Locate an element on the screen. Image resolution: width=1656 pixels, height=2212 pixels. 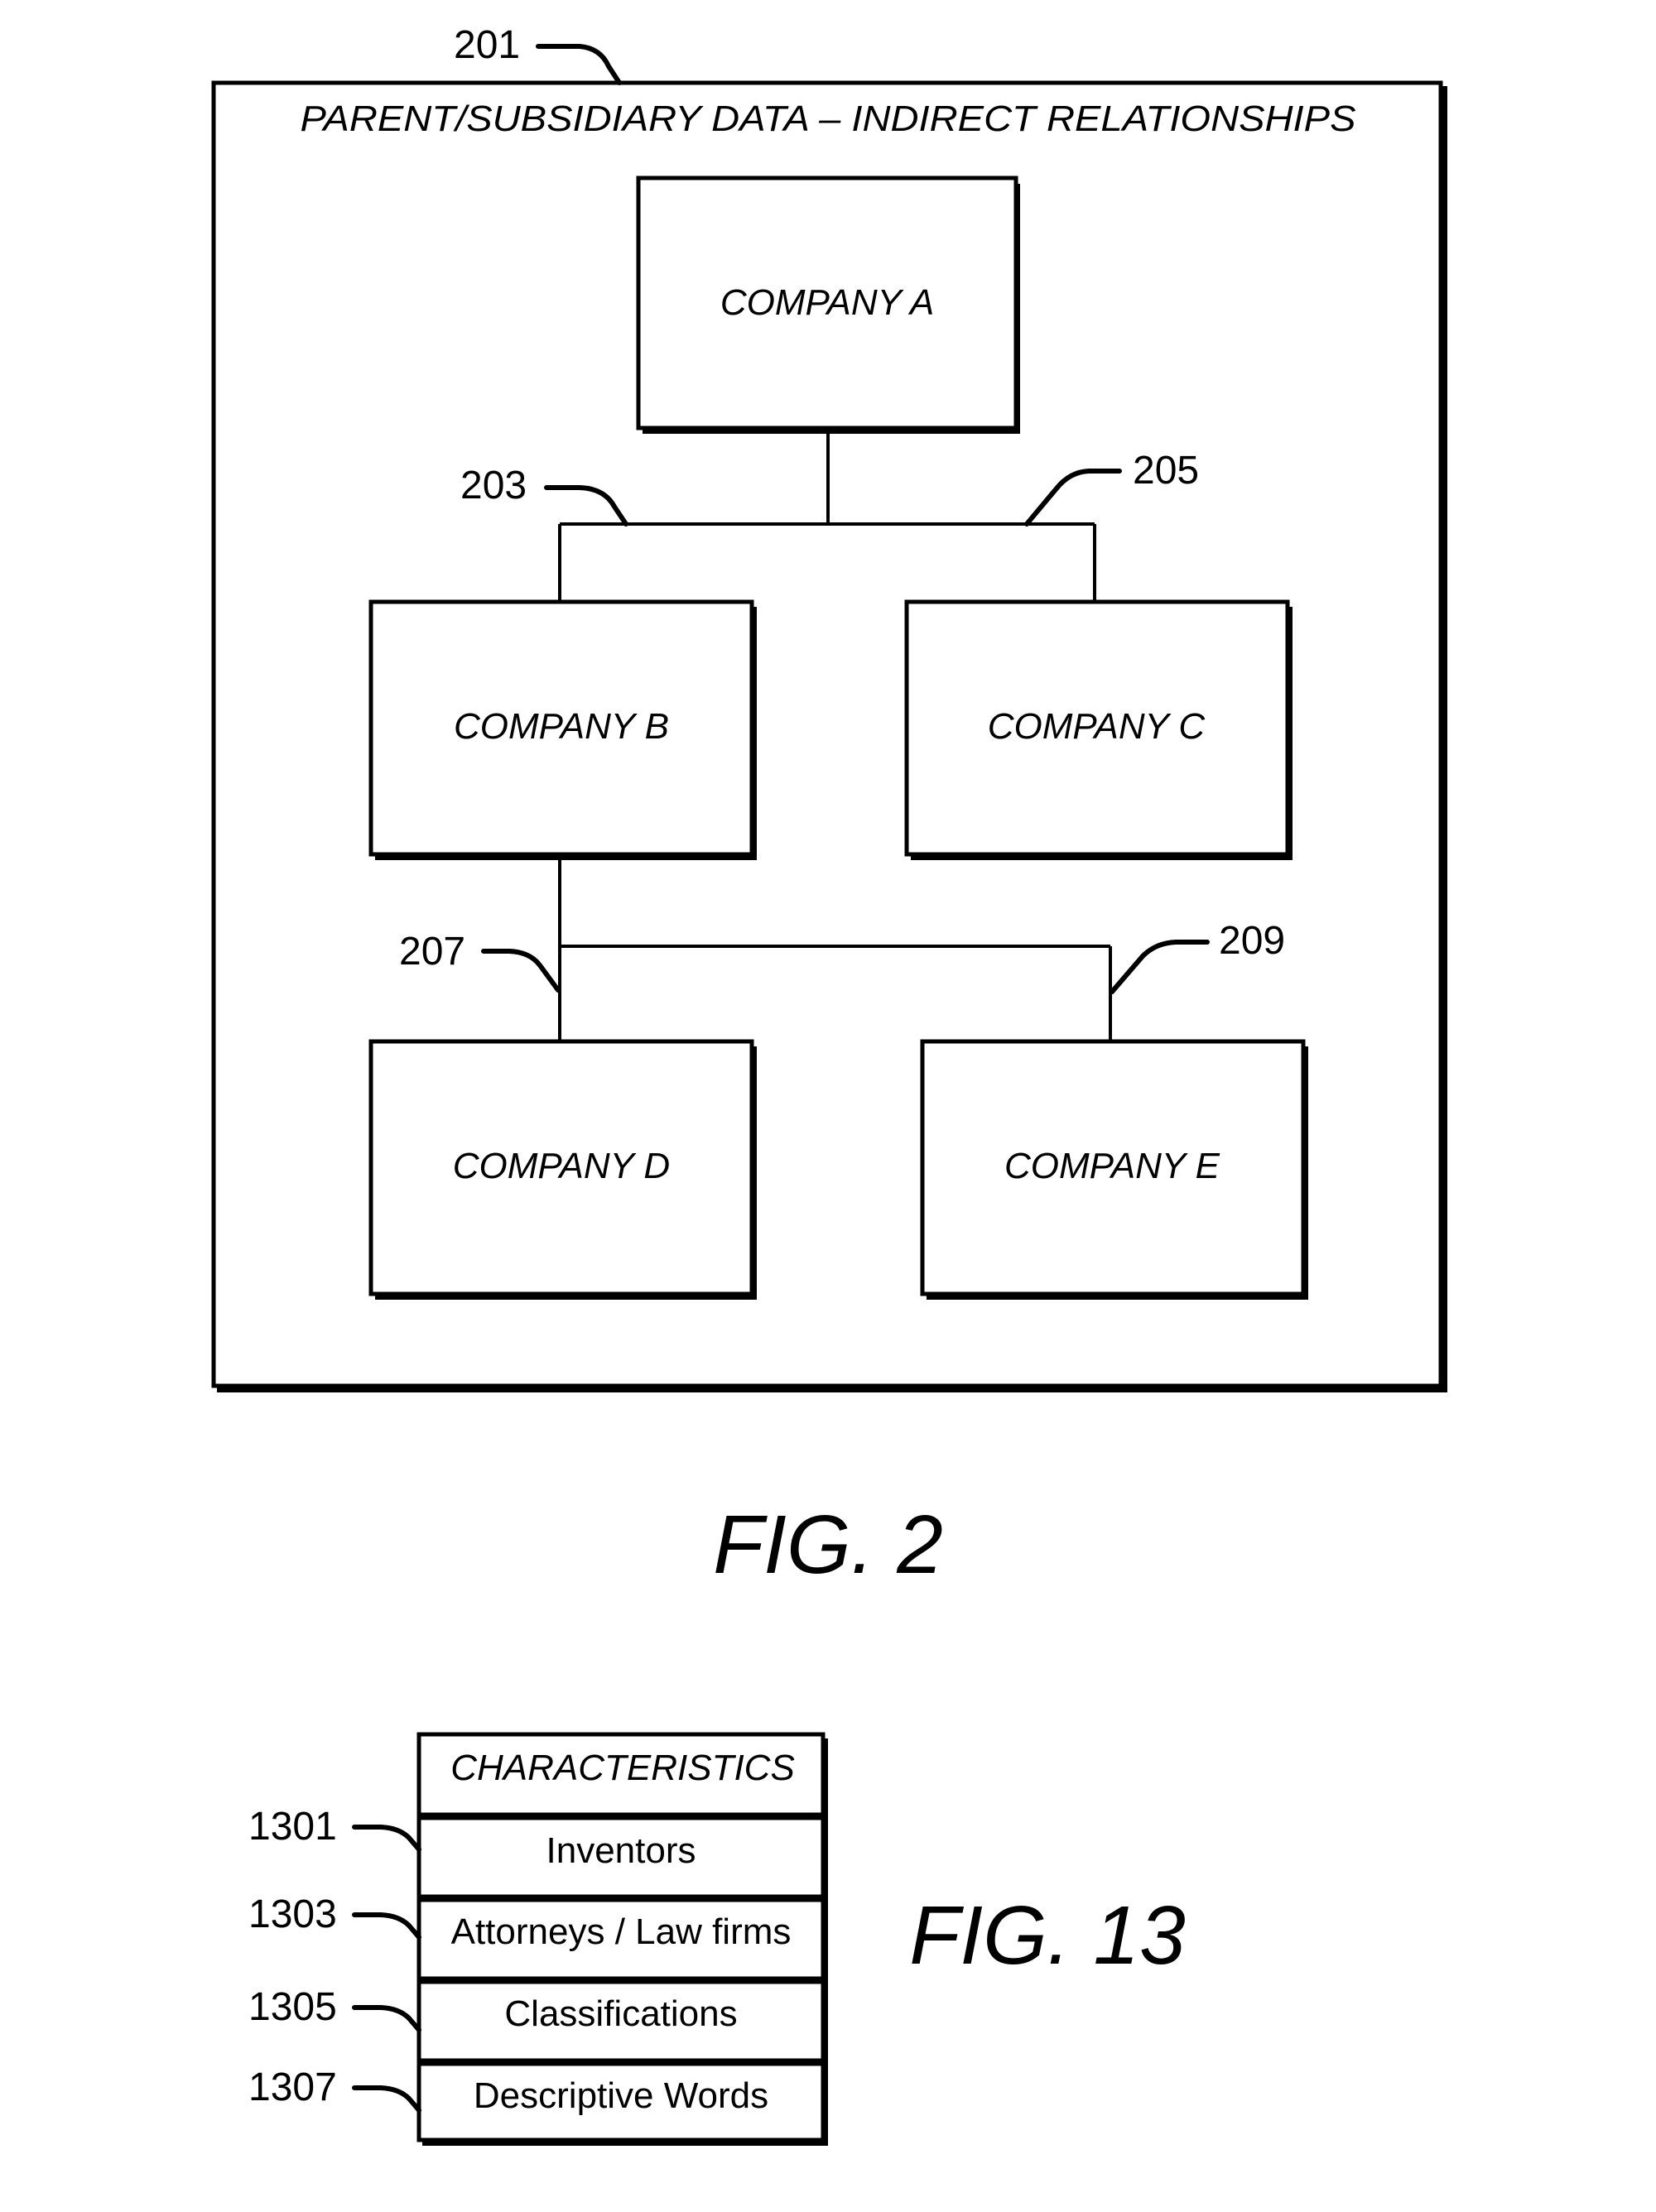
ref-label-1303: 1303 is located at coordinates (292, 1914).